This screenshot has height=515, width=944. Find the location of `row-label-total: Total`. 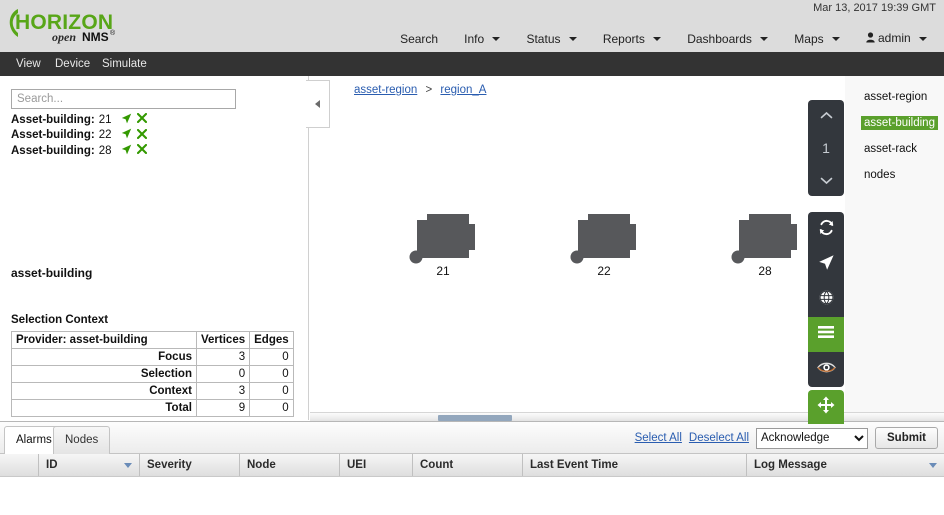

row-label-total: Total is located at coordinates (104, 408).